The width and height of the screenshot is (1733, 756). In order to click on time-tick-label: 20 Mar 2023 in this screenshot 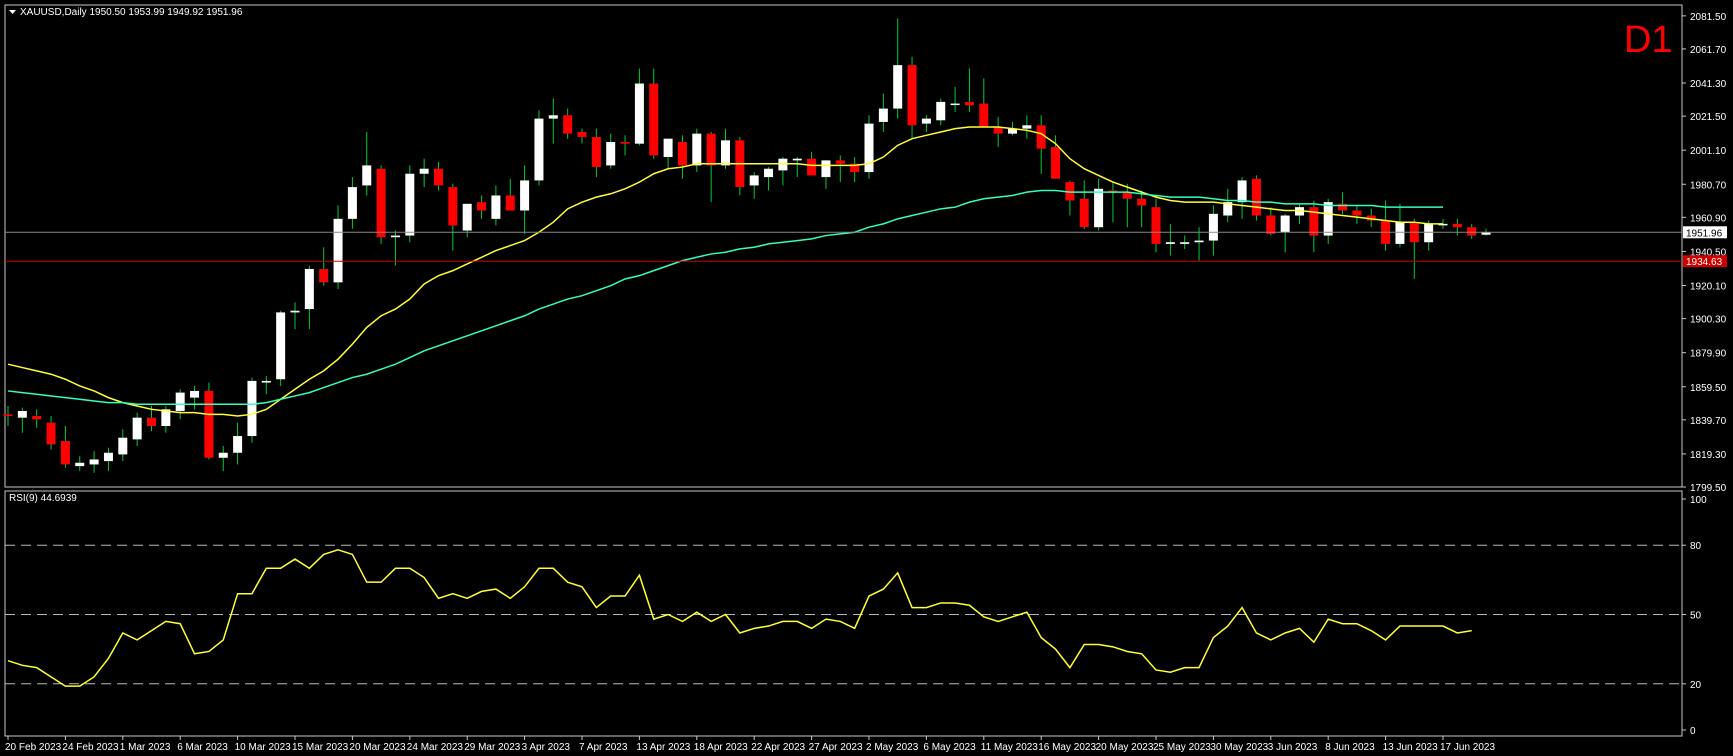, I will do `click(377, 747)`.